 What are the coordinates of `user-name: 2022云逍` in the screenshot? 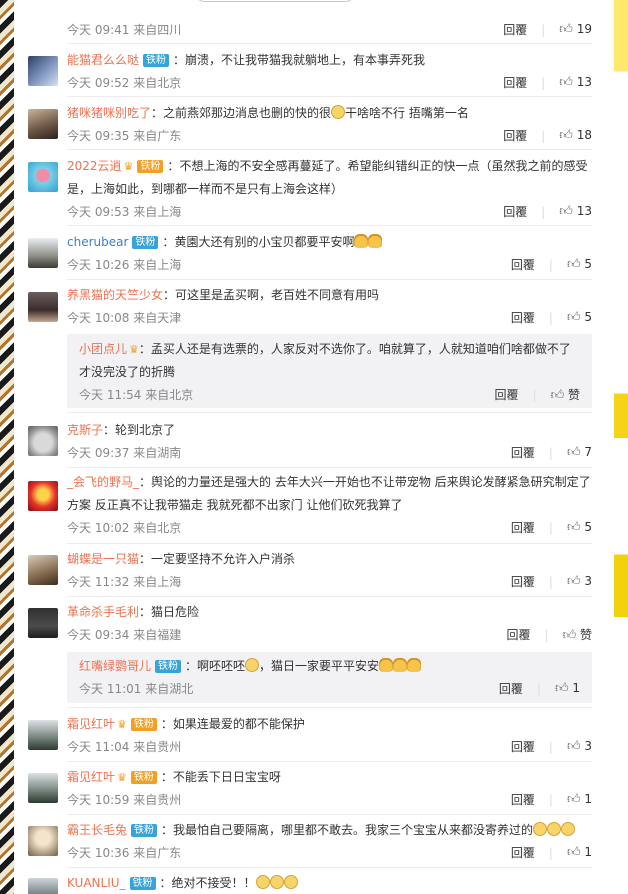 It's located at (94, 166).